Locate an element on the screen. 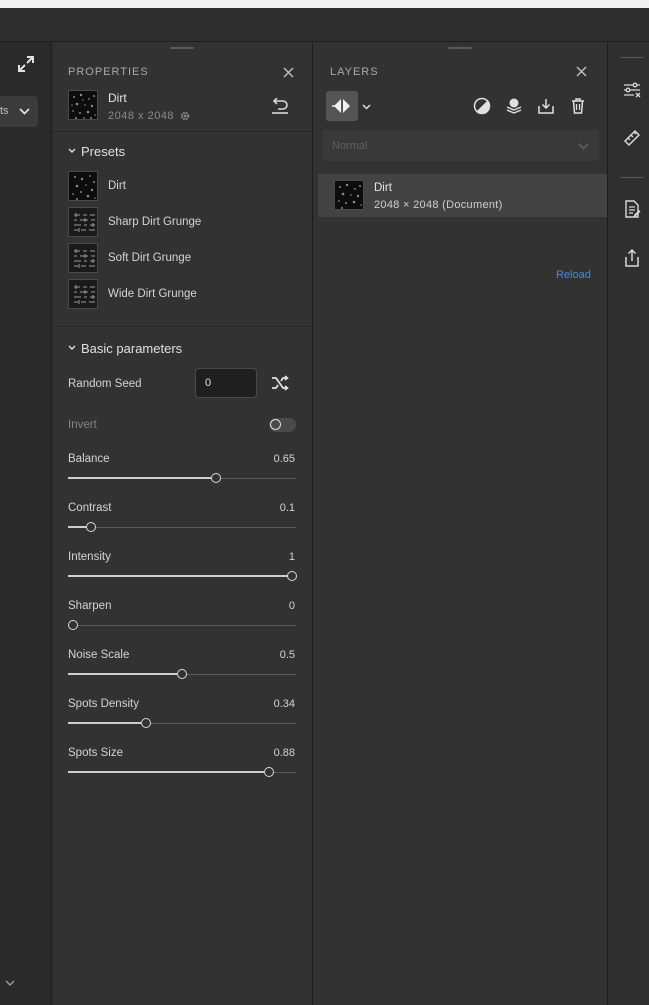  presets-header: Presets is located at coordinates (96, 151).